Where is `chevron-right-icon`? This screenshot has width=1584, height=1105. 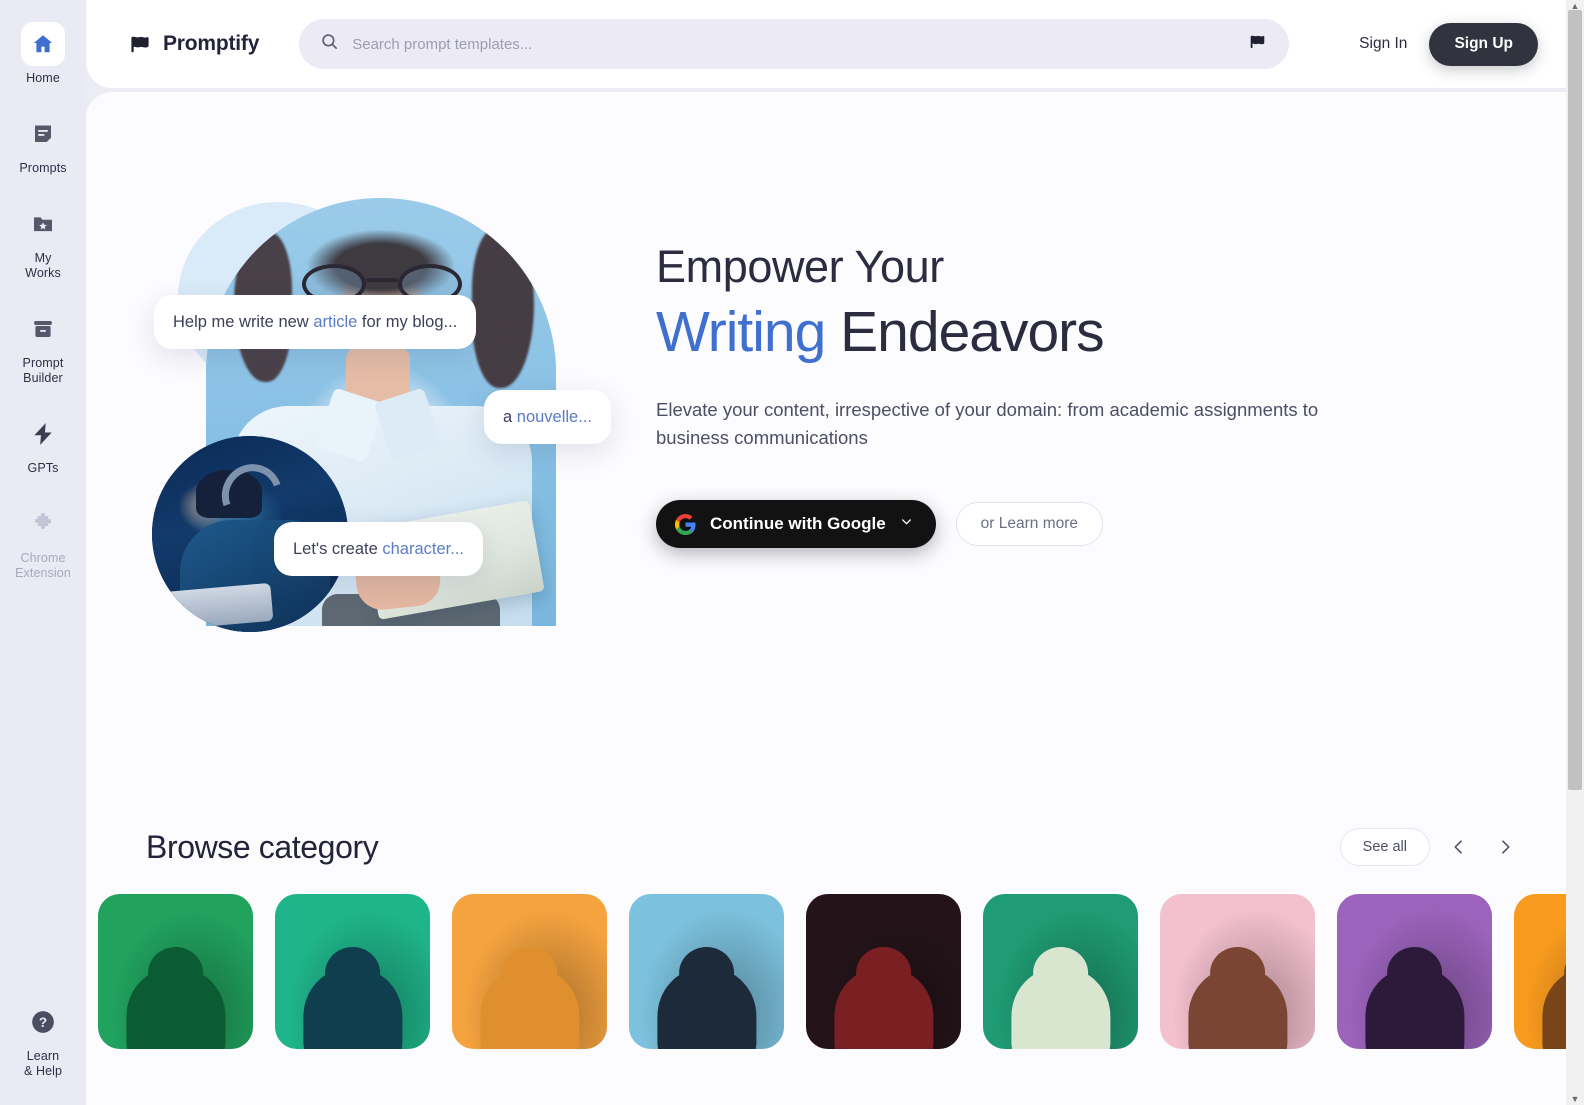
chevron-right-icon is located at coordinates (1505, 847).